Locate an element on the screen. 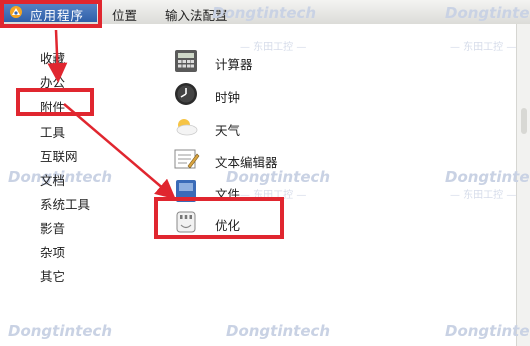 The image size is (530, 346). arrow-to-optimize is located at coordinates (119, 151).